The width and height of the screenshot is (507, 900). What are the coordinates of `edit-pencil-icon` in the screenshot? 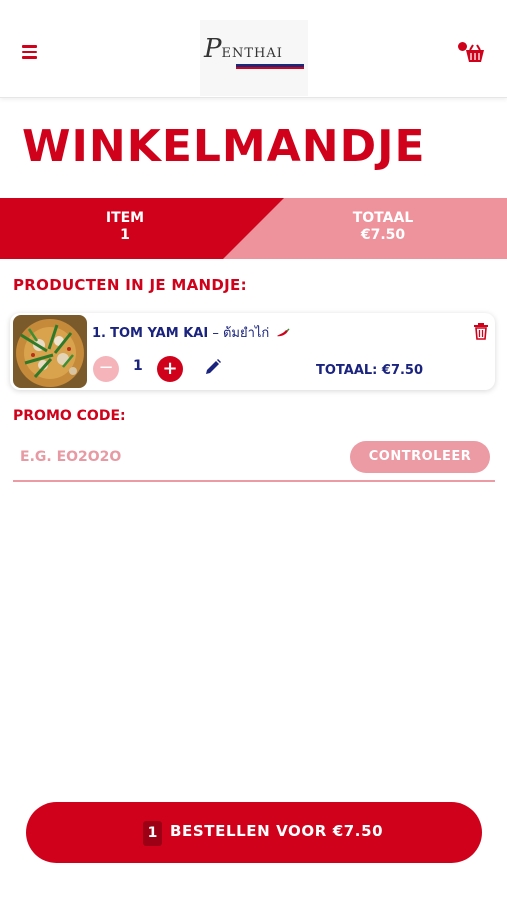 It's located at (213, 367).